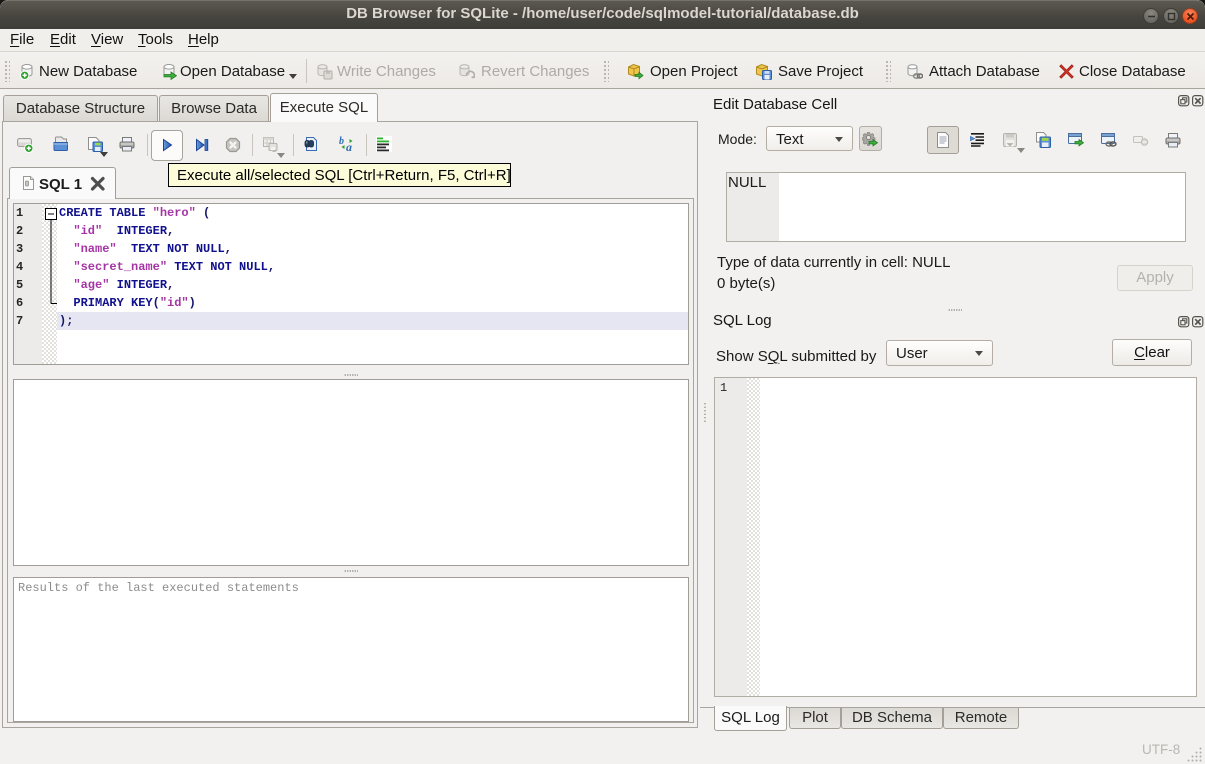 This screenshot has width=1205, height=764. Describe the element at coordinates (341, 141) in the screenshot. I see `svg-text: b` at that location.